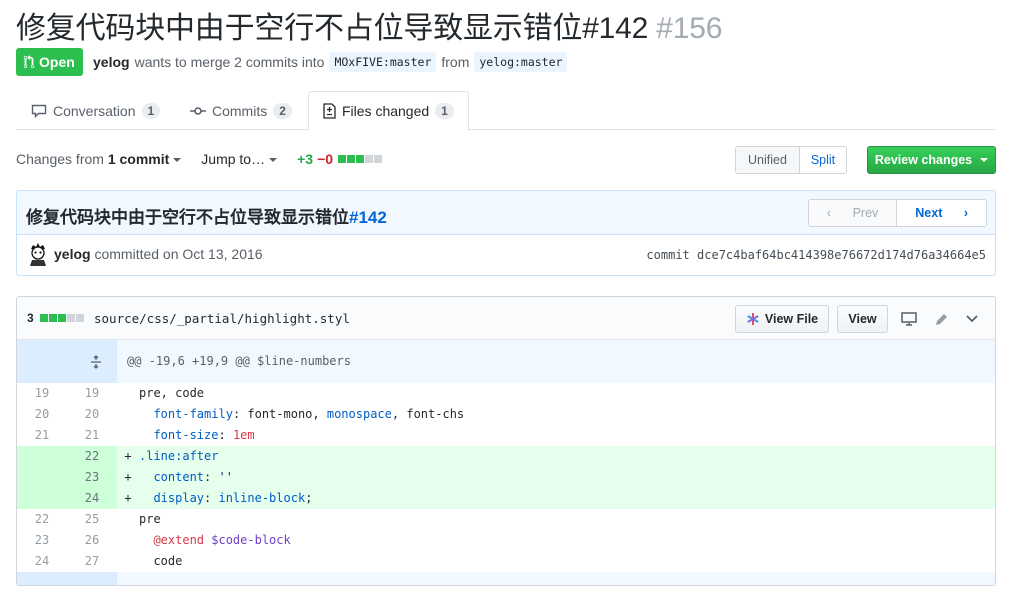 Image resolution: width=1012 pixels, height=598 pixels. I want to click on old-line-number: 24, so click(42, 561).